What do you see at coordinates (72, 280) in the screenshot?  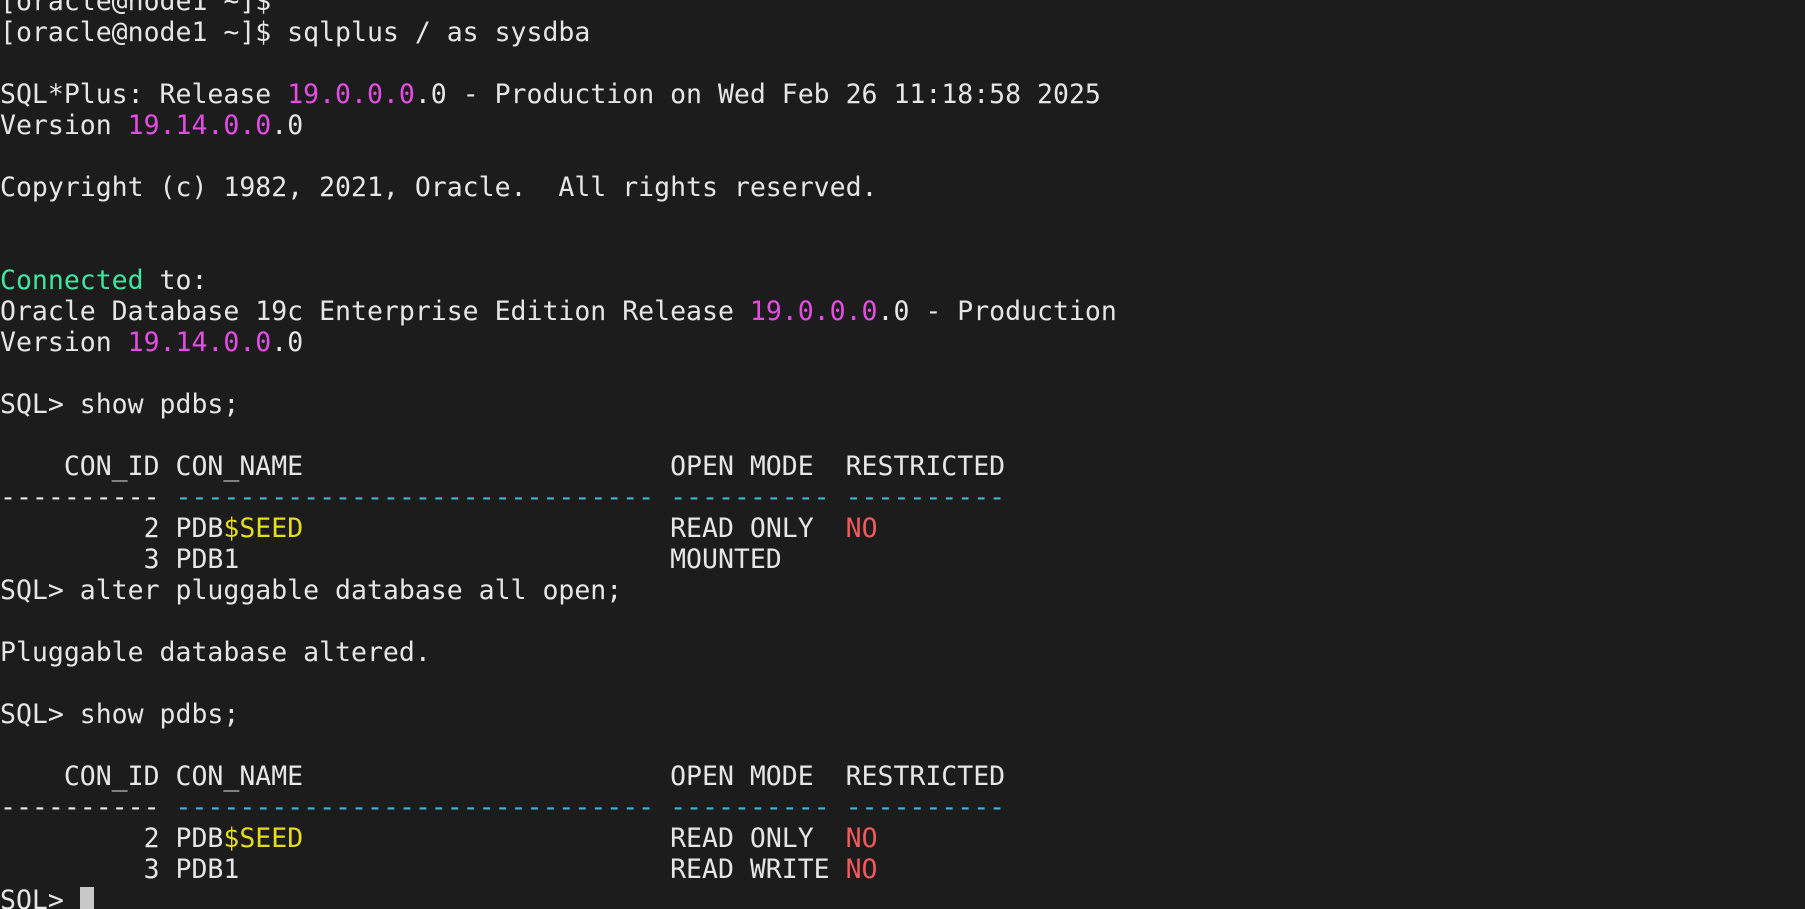 I see `terminal-text: Connected` at bounding box center [72, 280].